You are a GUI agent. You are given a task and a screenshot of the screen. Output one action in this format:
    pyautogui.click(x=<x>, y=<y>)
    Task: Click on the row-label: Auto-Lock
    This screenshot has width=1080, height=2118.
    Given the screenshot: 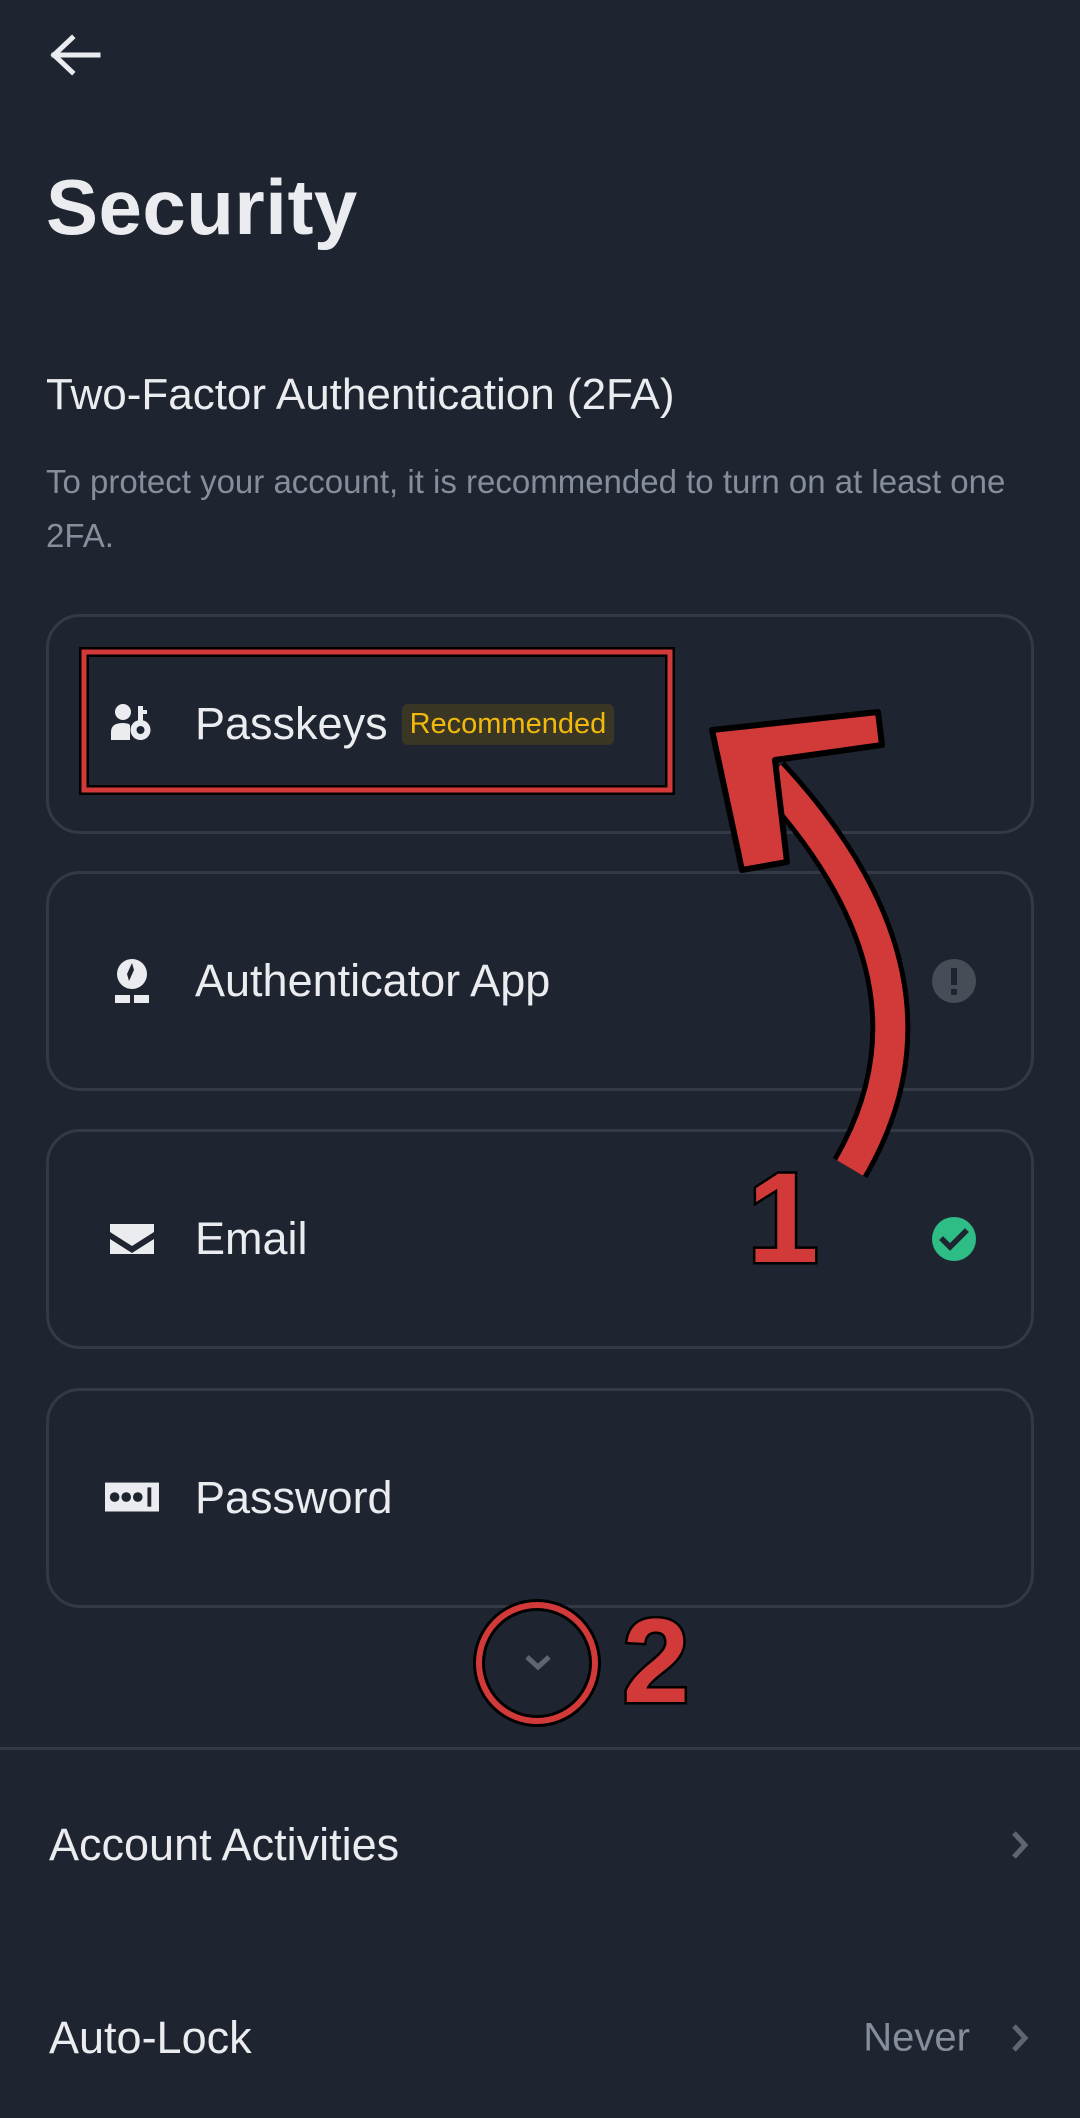 What is the action you would take?
    pyautogui.click(x=150, y=2037)
    